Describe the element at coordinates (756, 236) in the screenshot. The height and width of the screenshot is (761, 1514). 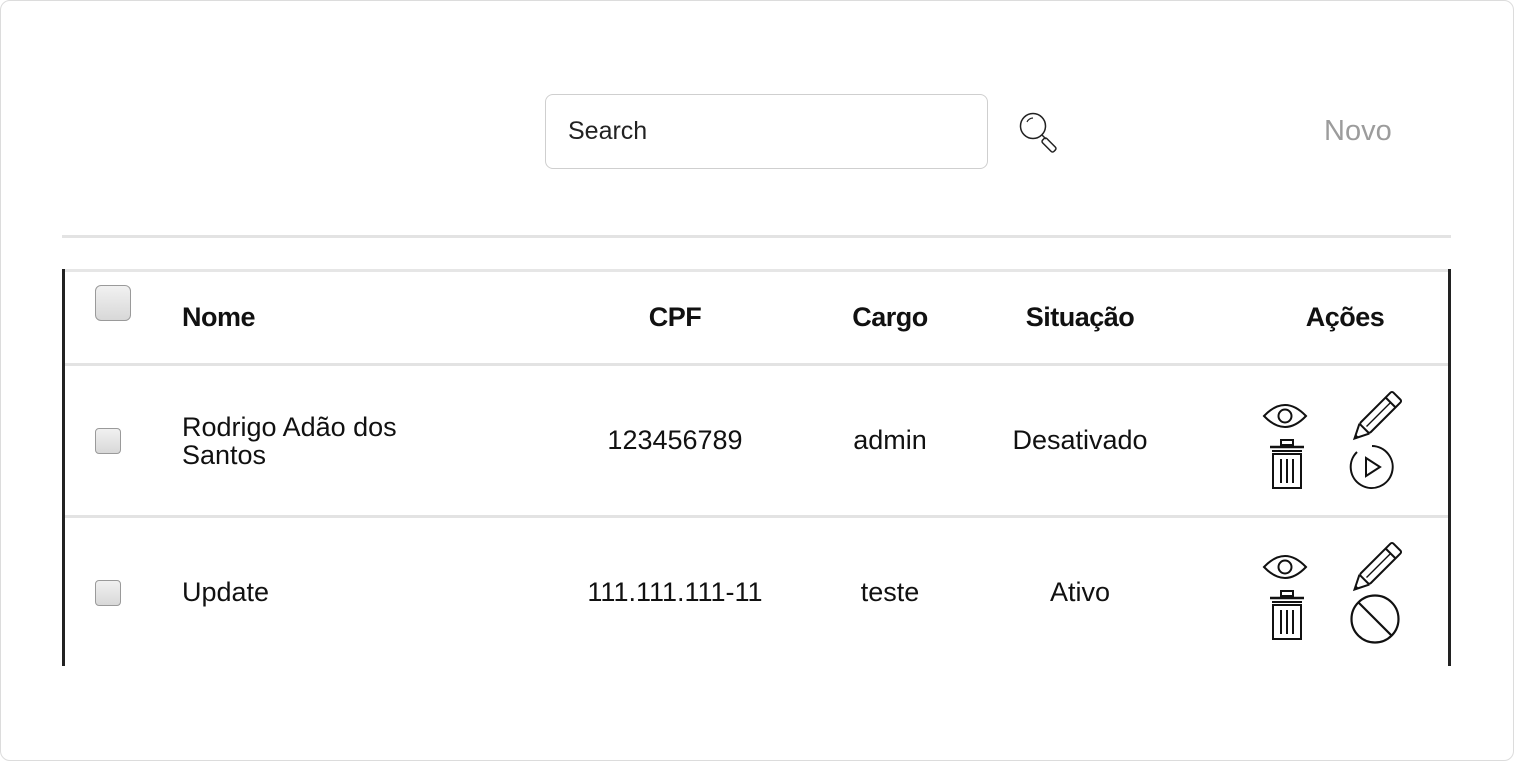
I see `divider` at that location.